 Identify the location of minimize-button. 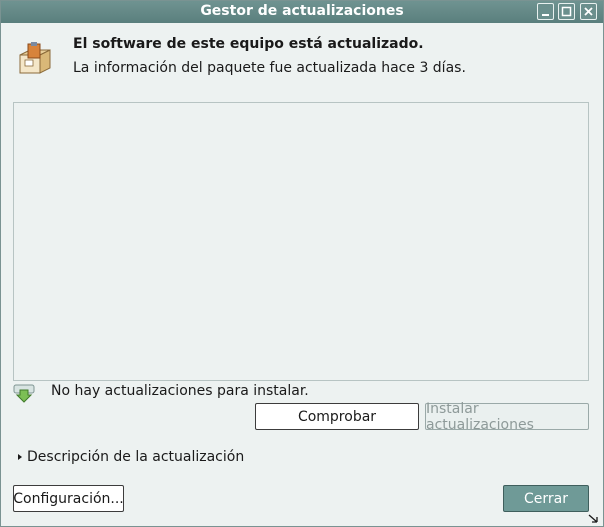
(545, 11).